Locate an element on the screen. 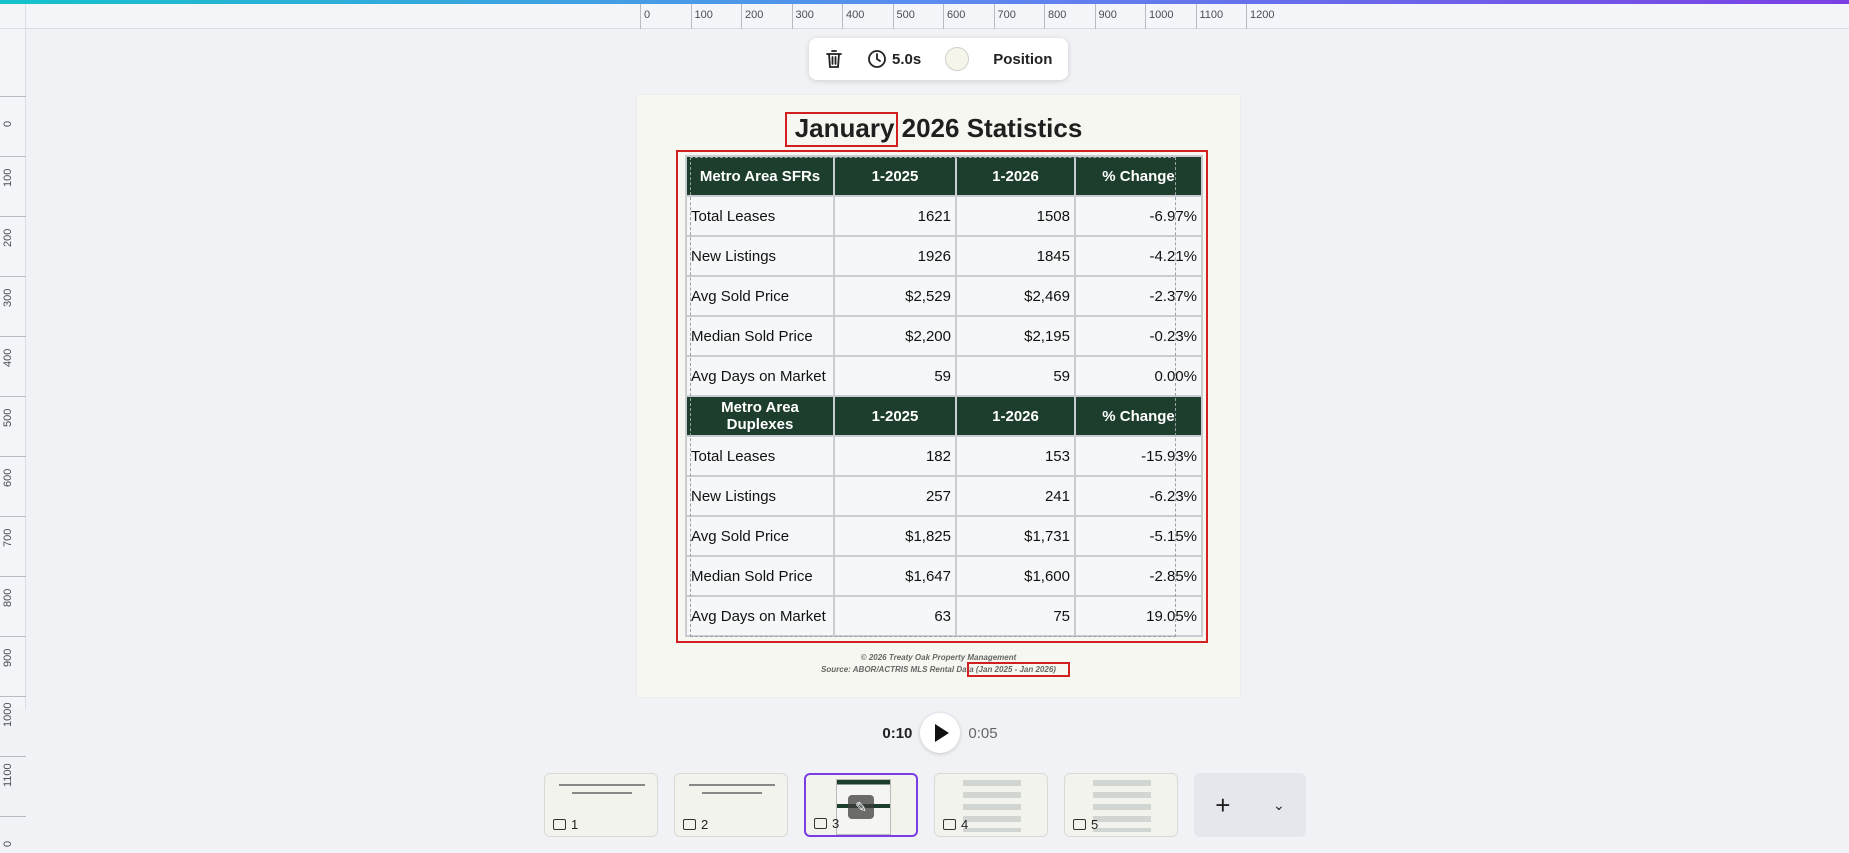  duration-button: 5.0s is located at coordinates (894, 59).